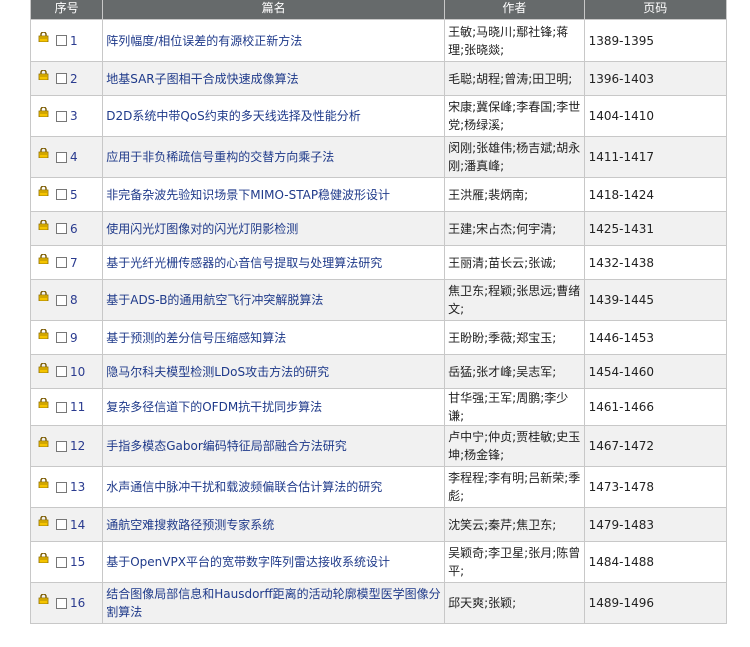 Image resolution: width=750 pixels, height=647 pixels. Describe the element at coordinates (274, 562) in the screenshot. I see `article-title-link: 基于OpenVPX平台的宽带数字阵列雷达接收系统设计` at that location.